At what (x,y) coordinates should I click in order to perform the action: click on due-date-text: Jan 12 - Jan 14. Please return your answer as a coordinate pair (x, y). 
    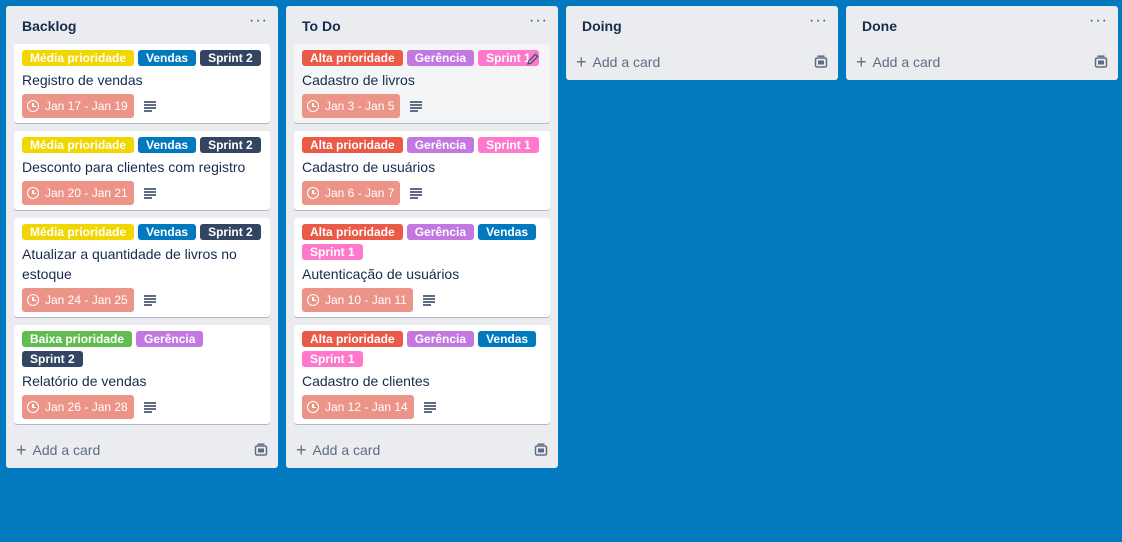
    Looking at the image, I should click on (366, 407).